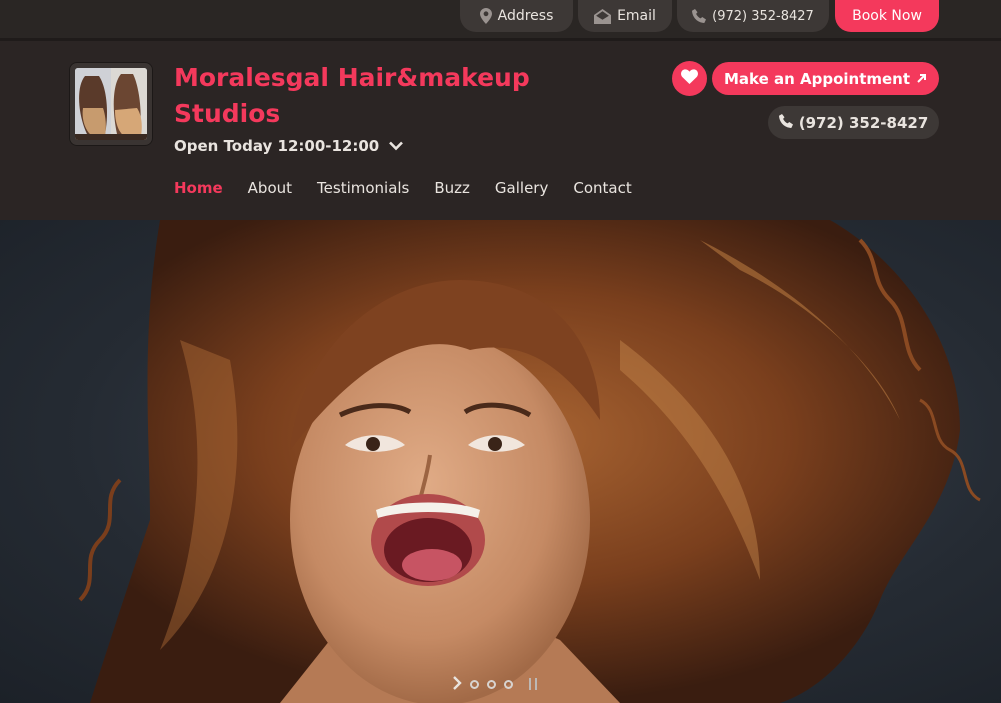 The height and width of the screenshot is (703, 1001). I want to click on nav-home: Home, so click(198, 188).